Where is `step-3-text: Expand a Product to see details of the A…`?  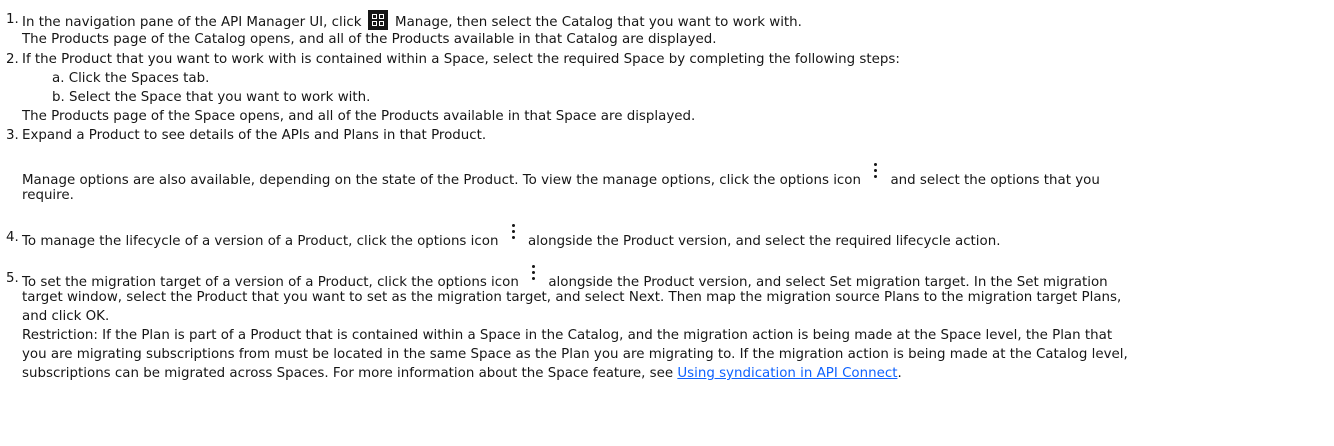 step-3-text: Expand a Product to see details of the A… is located at coordinates (254, 135).